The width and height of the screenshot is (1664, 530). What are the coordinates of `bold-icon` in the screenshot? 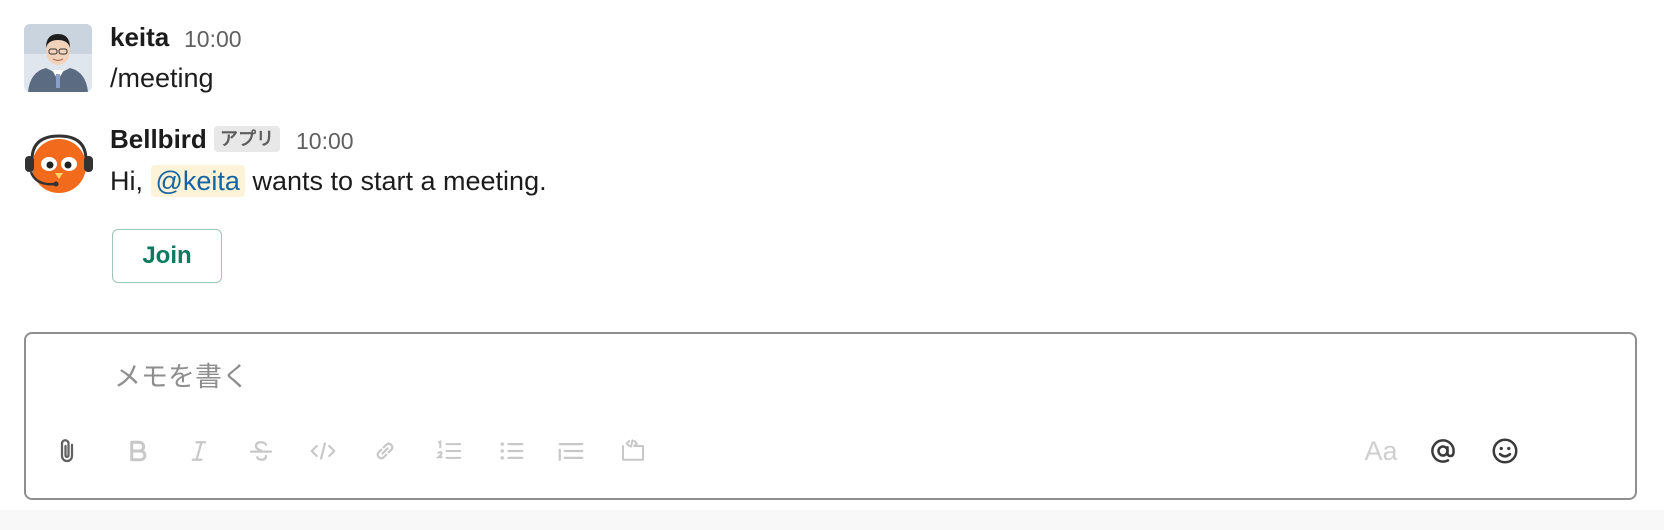 It's located at (138, 451).